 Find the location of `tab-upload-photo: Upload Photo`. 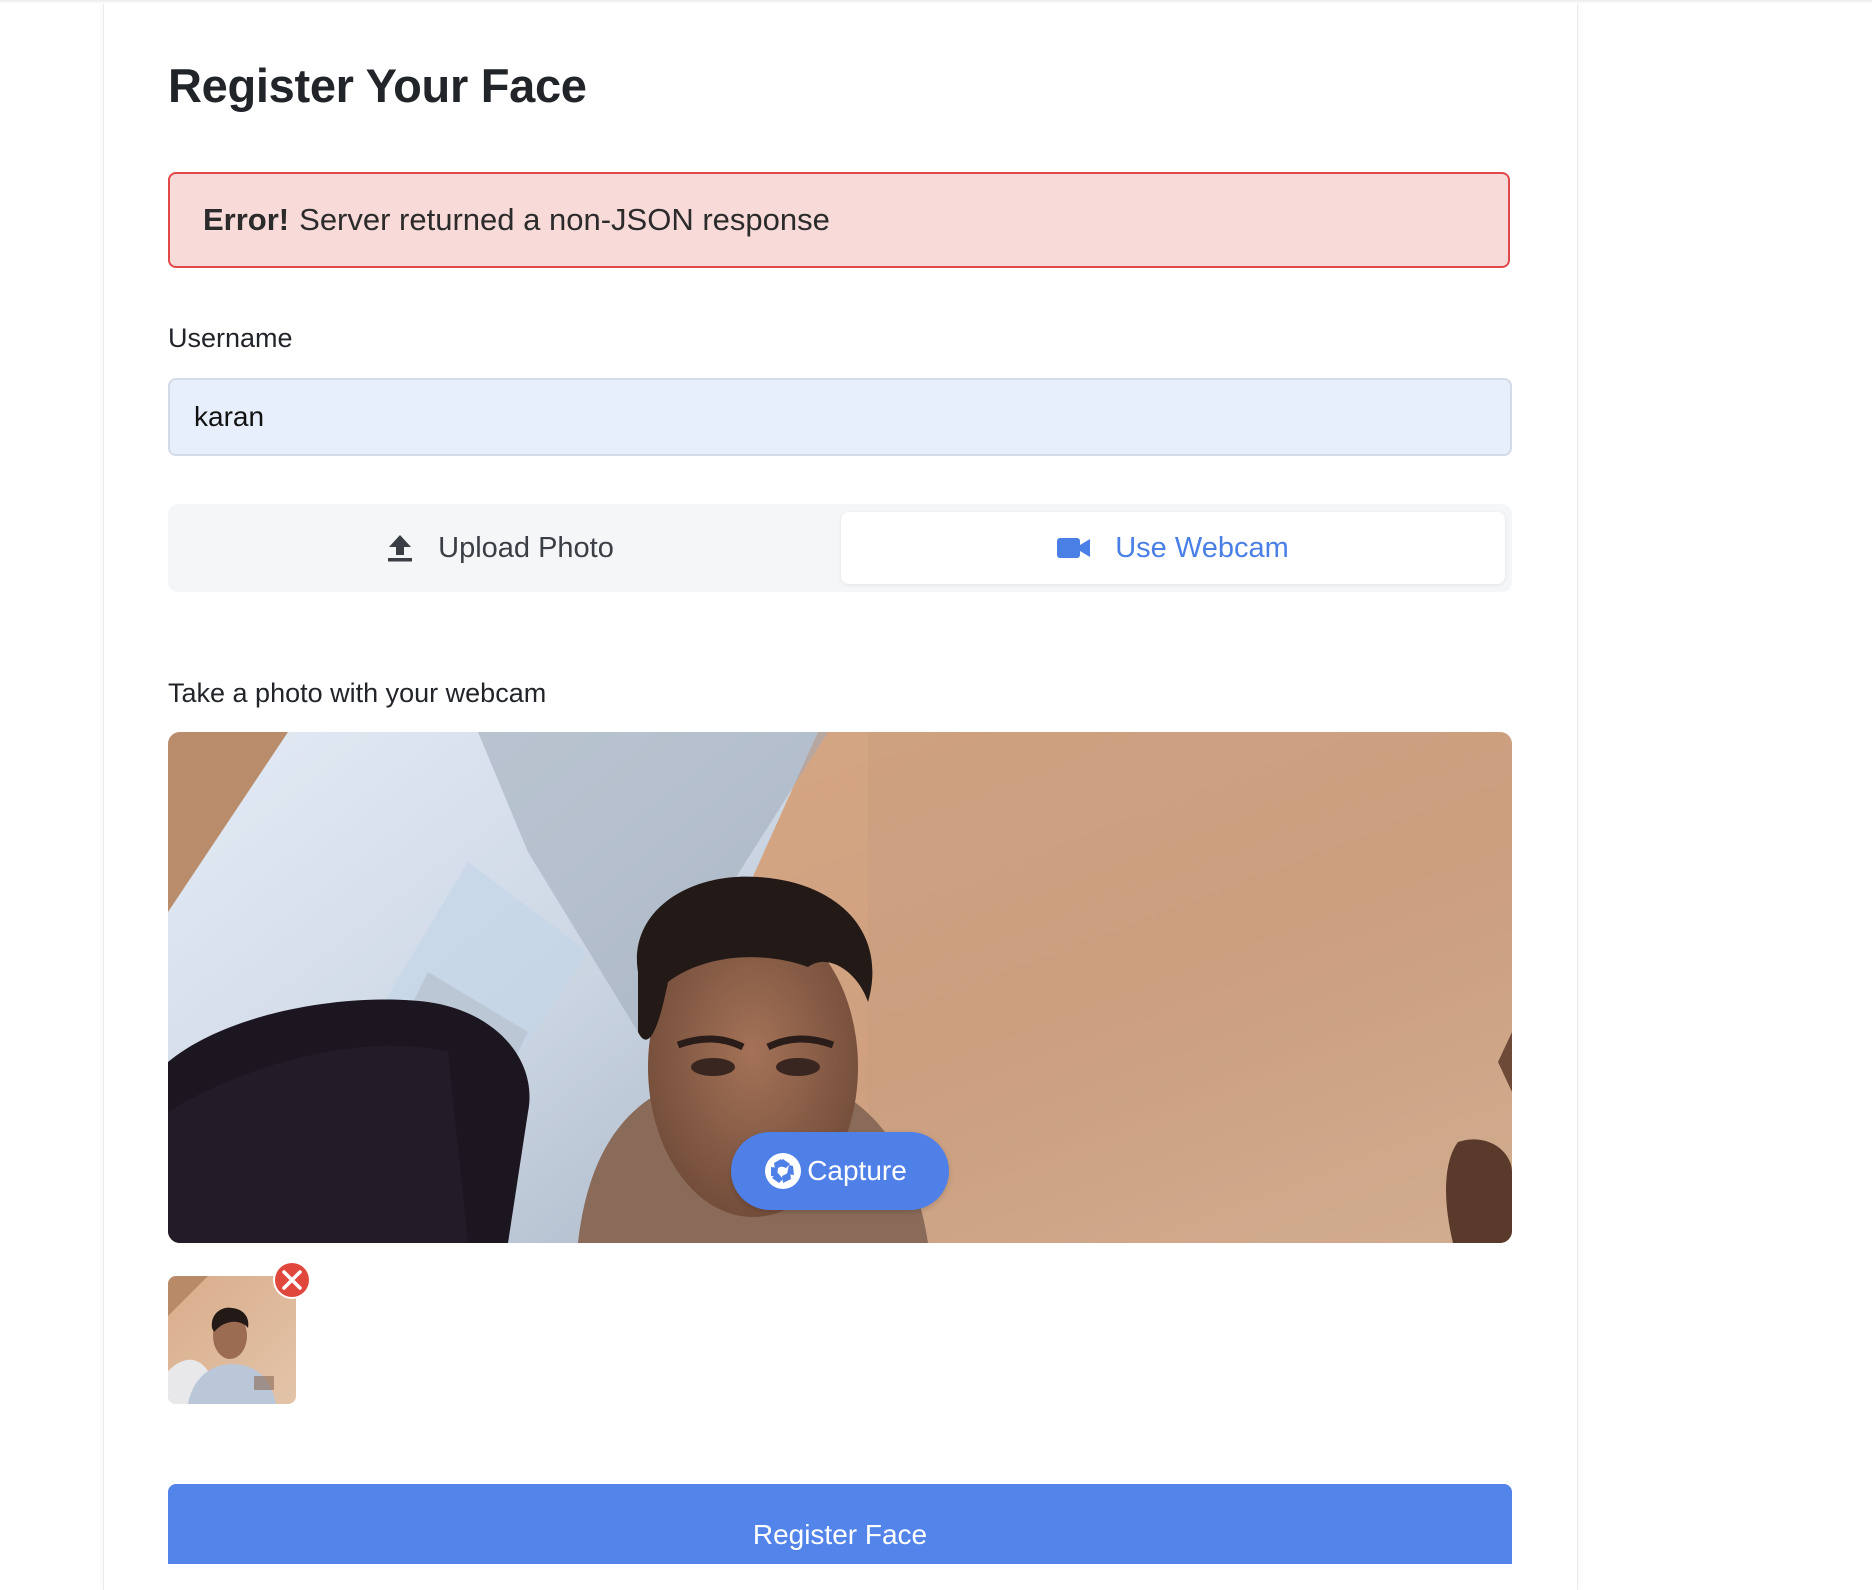

tab-upload-photo: Upload Photo is located at coordinates (500, 548).